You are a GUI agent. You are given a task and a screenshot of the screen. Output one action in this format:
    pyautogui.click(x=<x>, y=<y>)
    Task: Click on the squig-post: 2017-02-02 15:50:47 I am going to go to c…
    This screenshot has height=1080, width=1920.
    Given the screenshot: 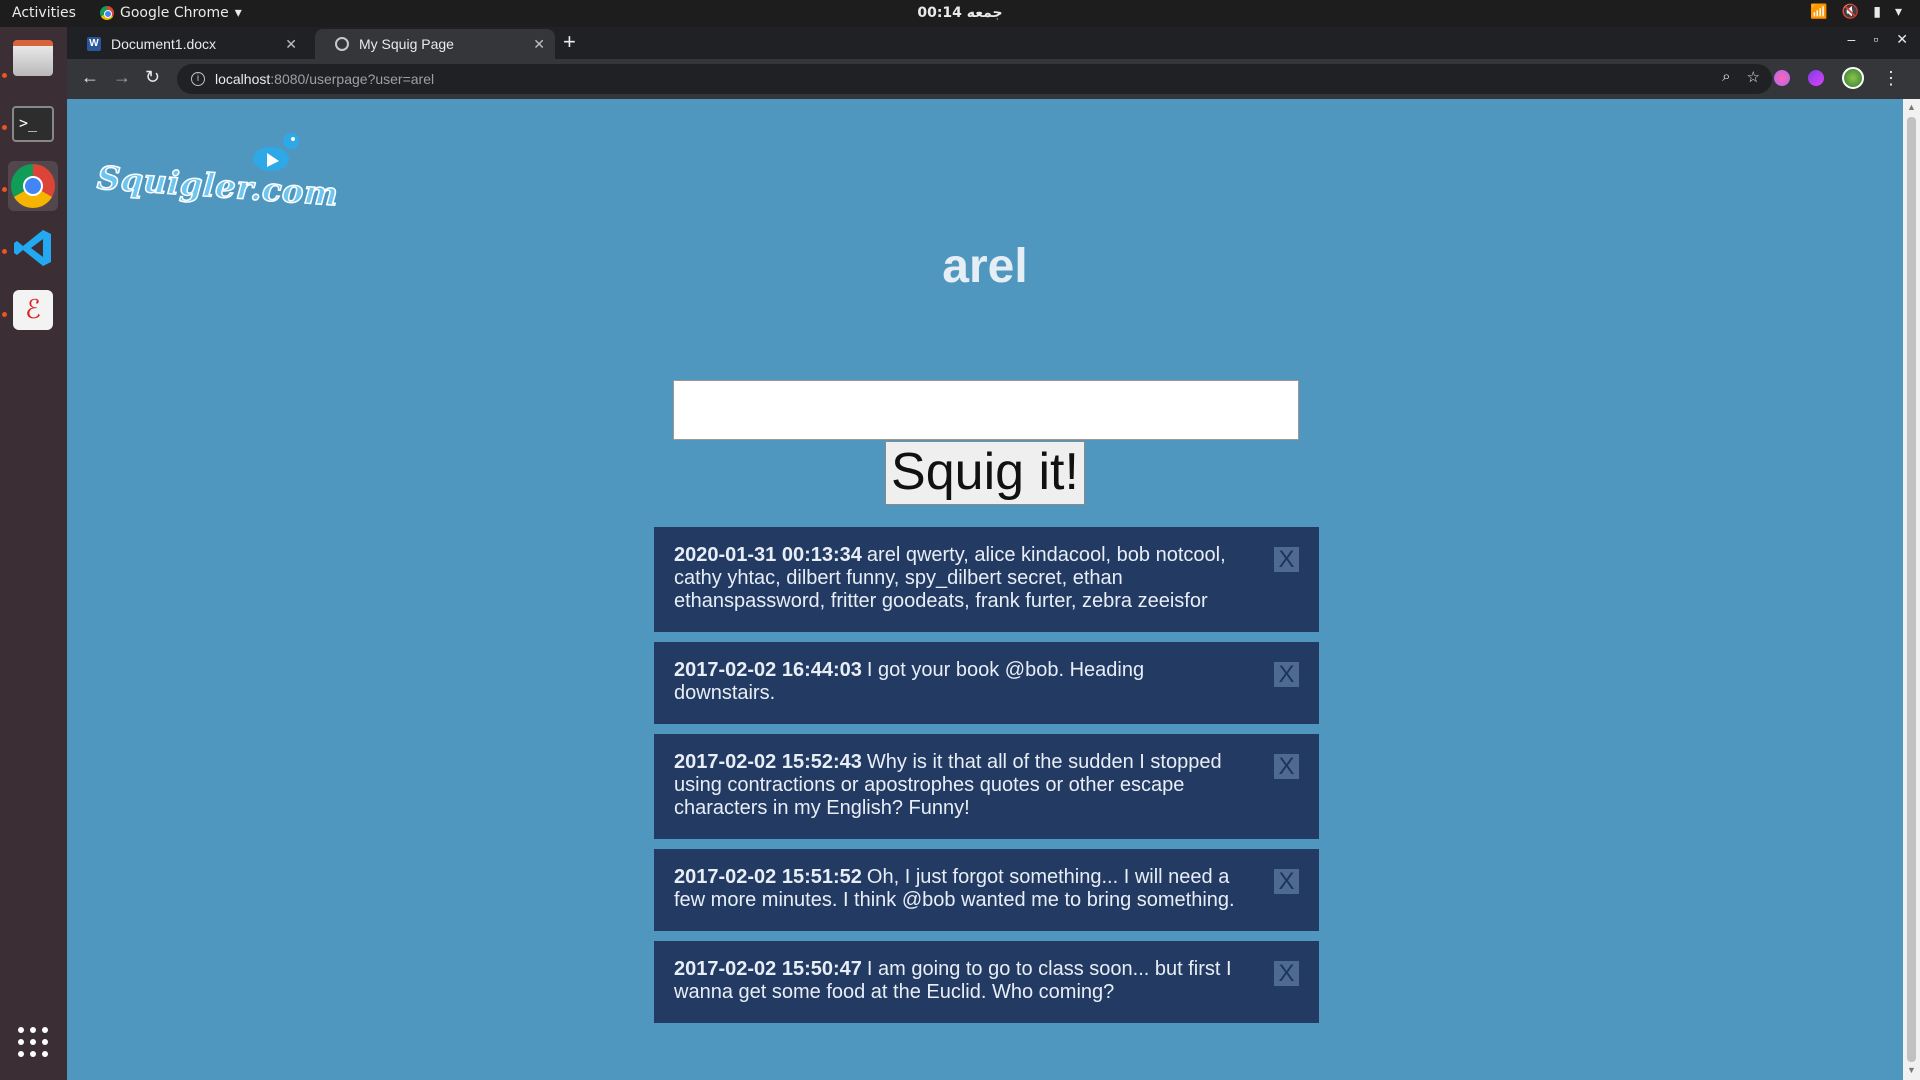 What is the action you would take?
    pyautogui.click(x=986, y=982)
    